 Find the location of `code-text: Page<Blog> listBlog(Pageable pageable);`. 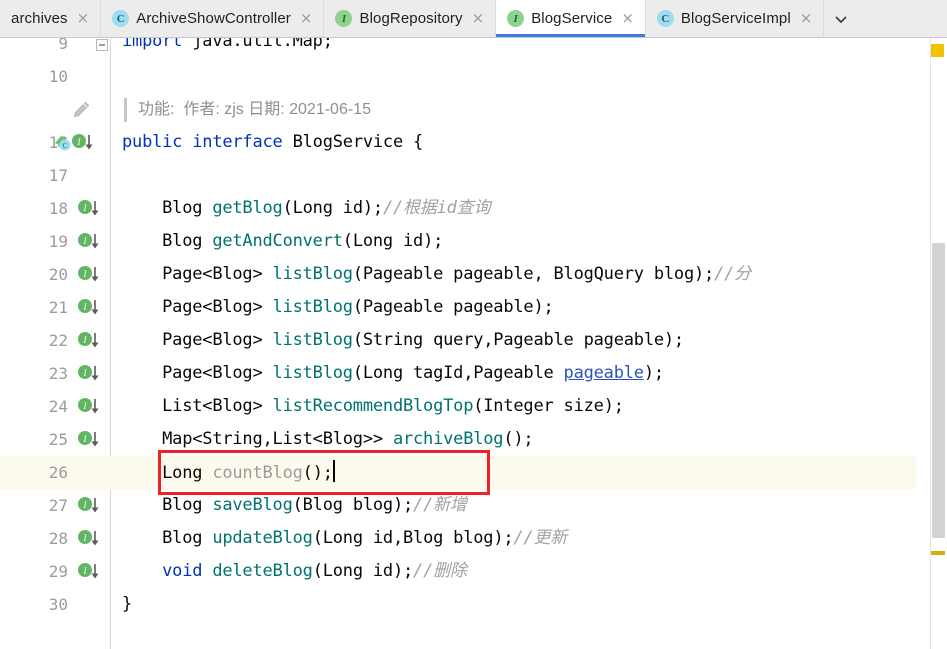

code-text: Page<Blog> listBlog(Pageable pageable); is located at coordinates (338, 307).